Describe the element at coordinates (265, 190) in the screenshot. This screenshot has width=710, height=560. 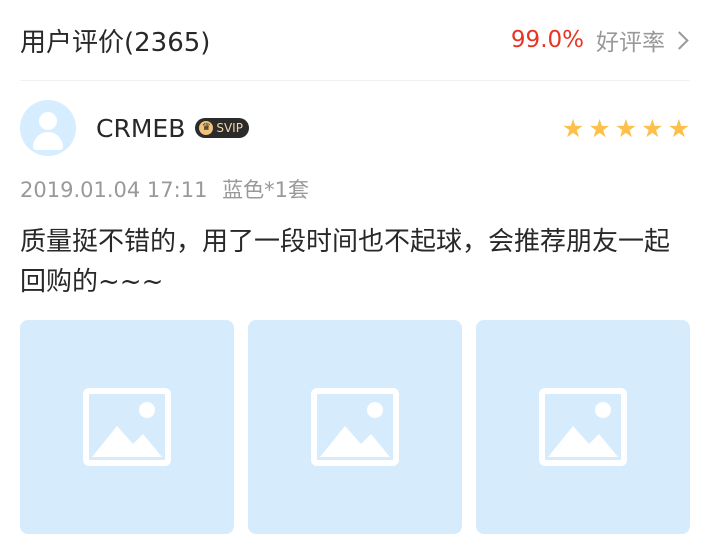
I see `review-sku: 蓝色*1套` at that location.